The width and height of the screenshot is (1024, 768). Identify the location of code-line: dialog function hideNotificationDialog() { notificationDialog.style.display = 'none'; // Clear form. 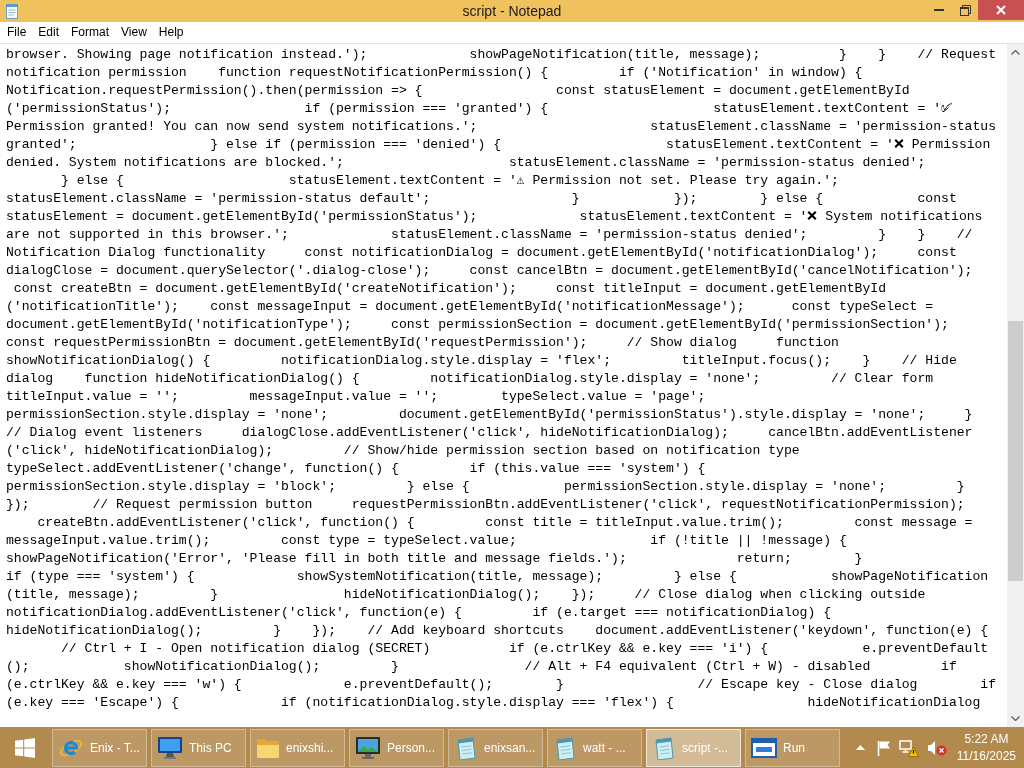
(470, 379).